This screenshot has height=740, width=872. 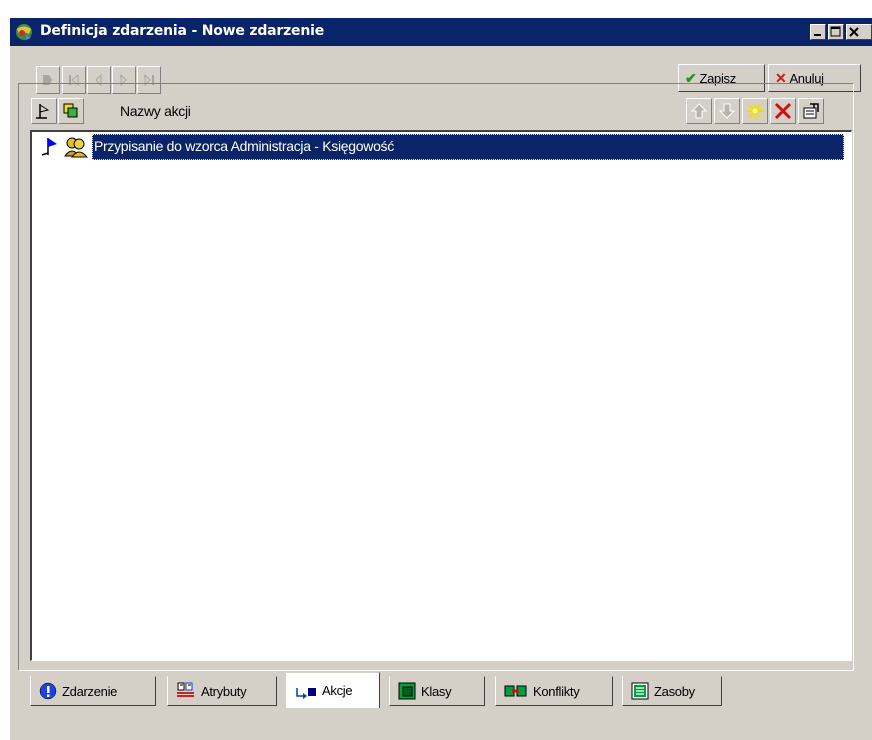 I want to click on tab-label: Konflikty, so click(x=556, y=691).